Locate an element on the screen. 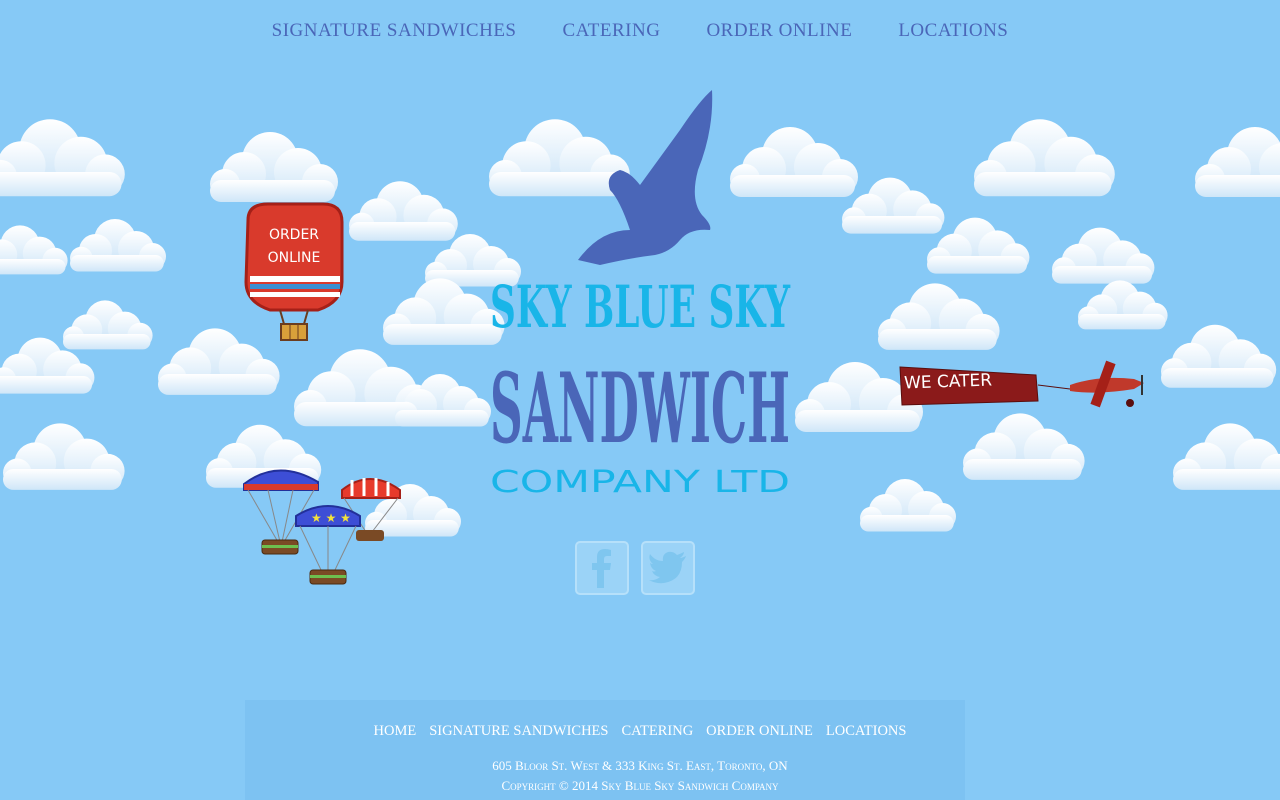  logo-line3: COMPANY LTD is located at coordinates (640, 482).